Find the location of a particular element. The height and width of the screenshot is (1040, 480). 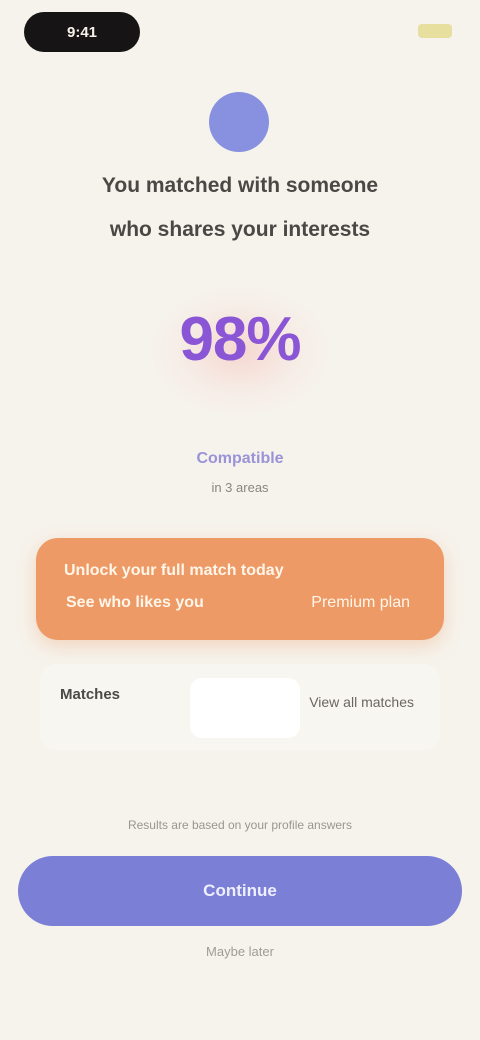

match-percent: 98% is located at coordinates (240, 339).